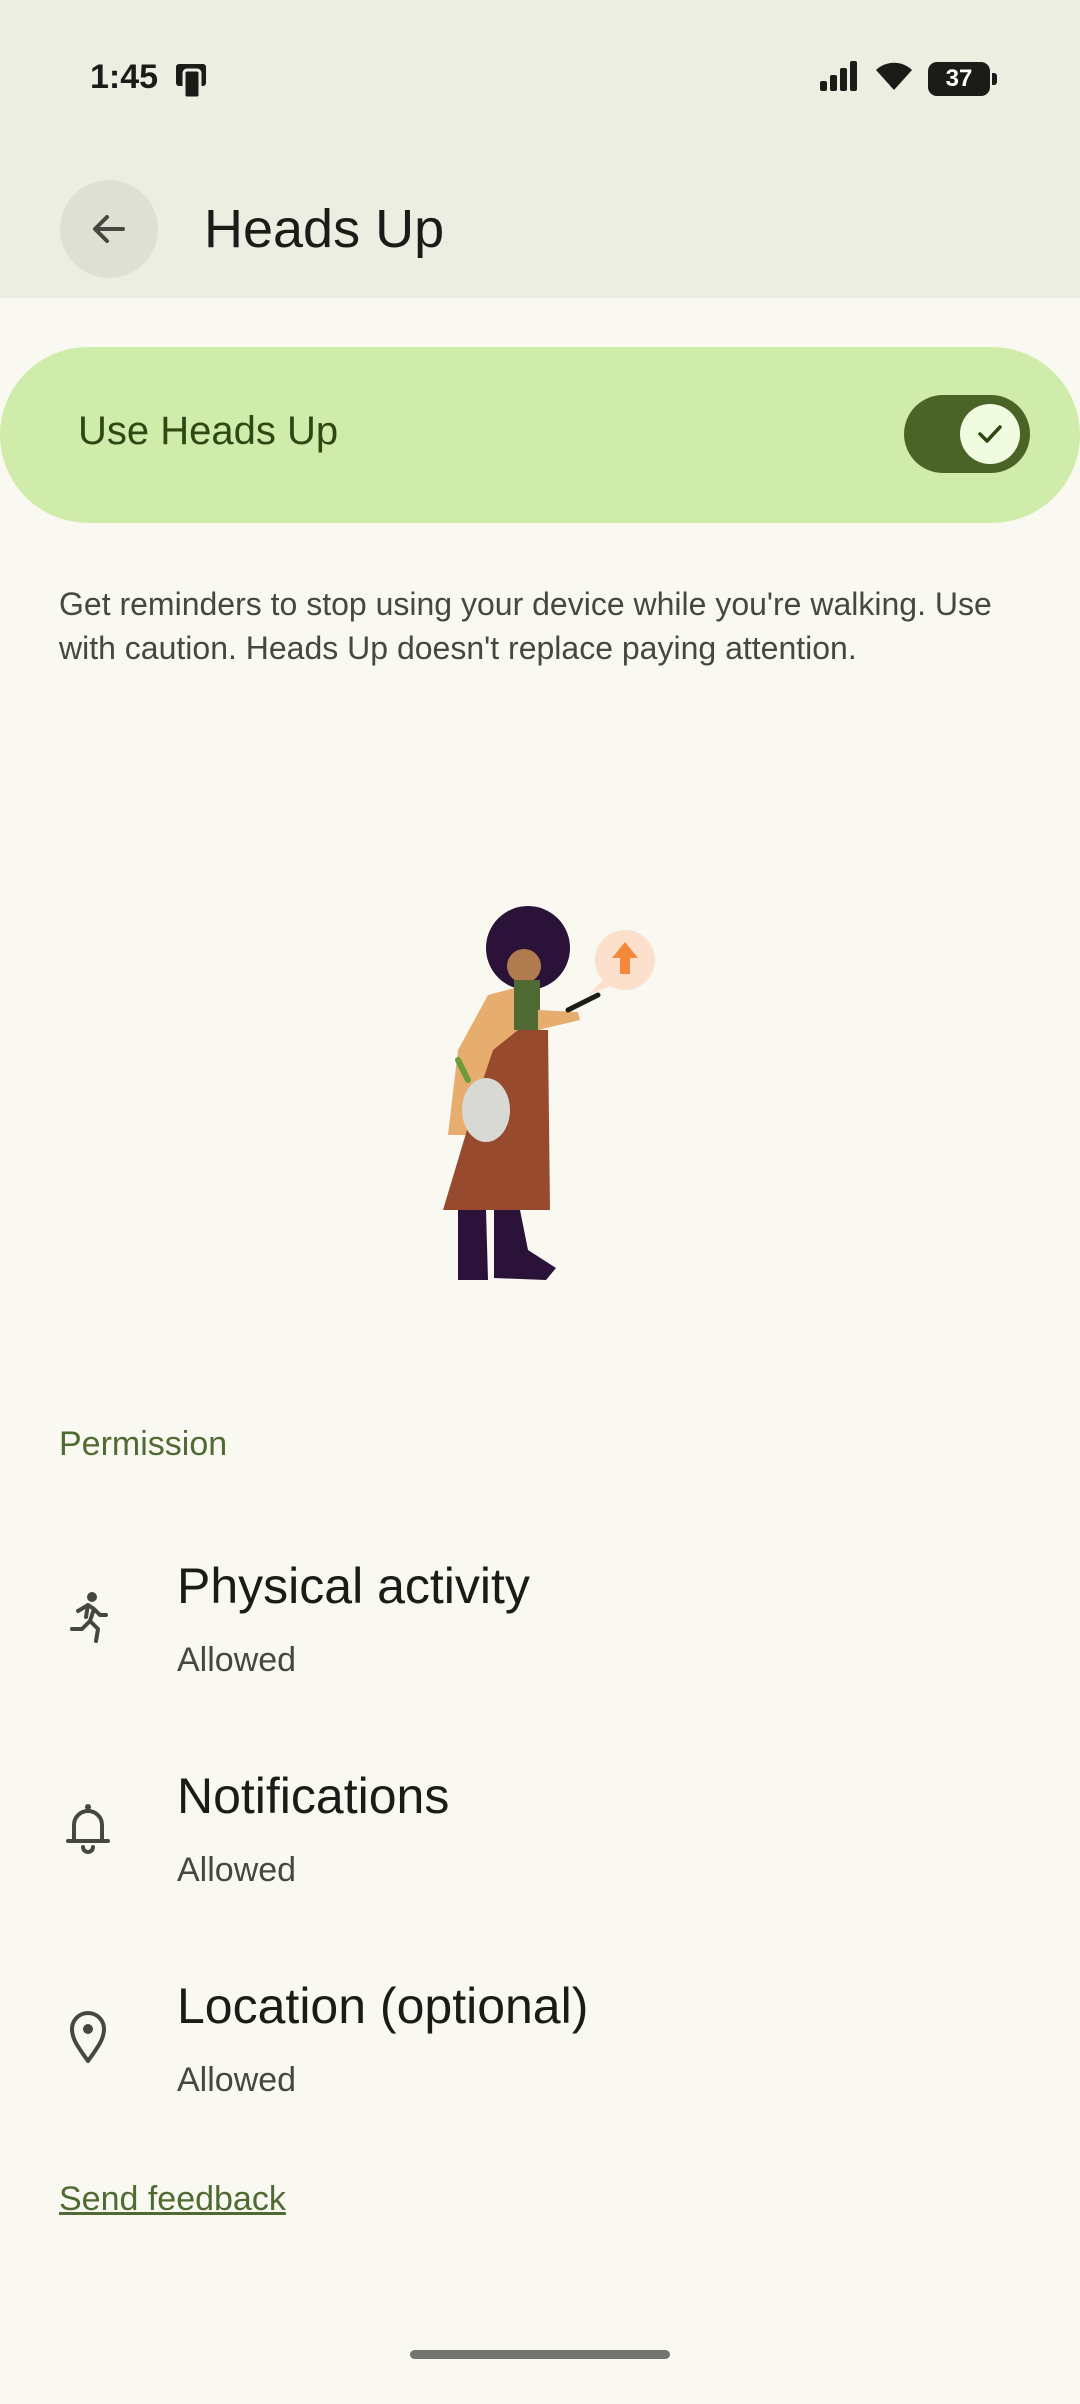 This screenshot has width=1080, height=2404. Describe the element at coordinates (540, 1640) in the screenshot. I see `permission-item-physical-activity: Physical activity Allowed` at that location.